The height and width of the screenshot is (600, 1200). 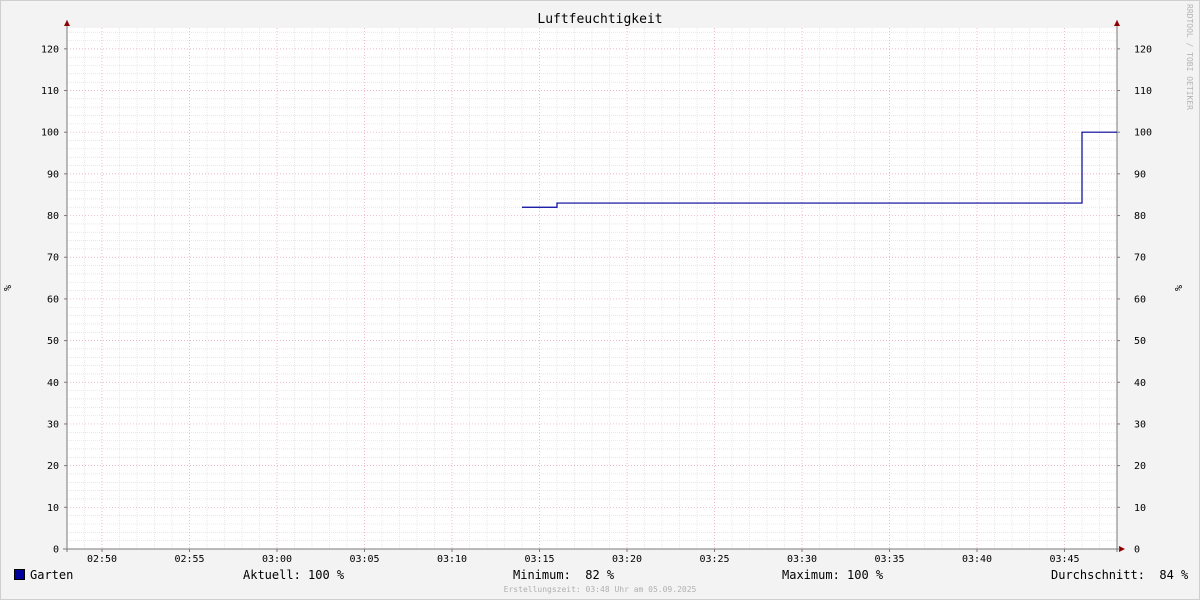 I want to click on legend-swatch-garten, so click(x=19, y=574).